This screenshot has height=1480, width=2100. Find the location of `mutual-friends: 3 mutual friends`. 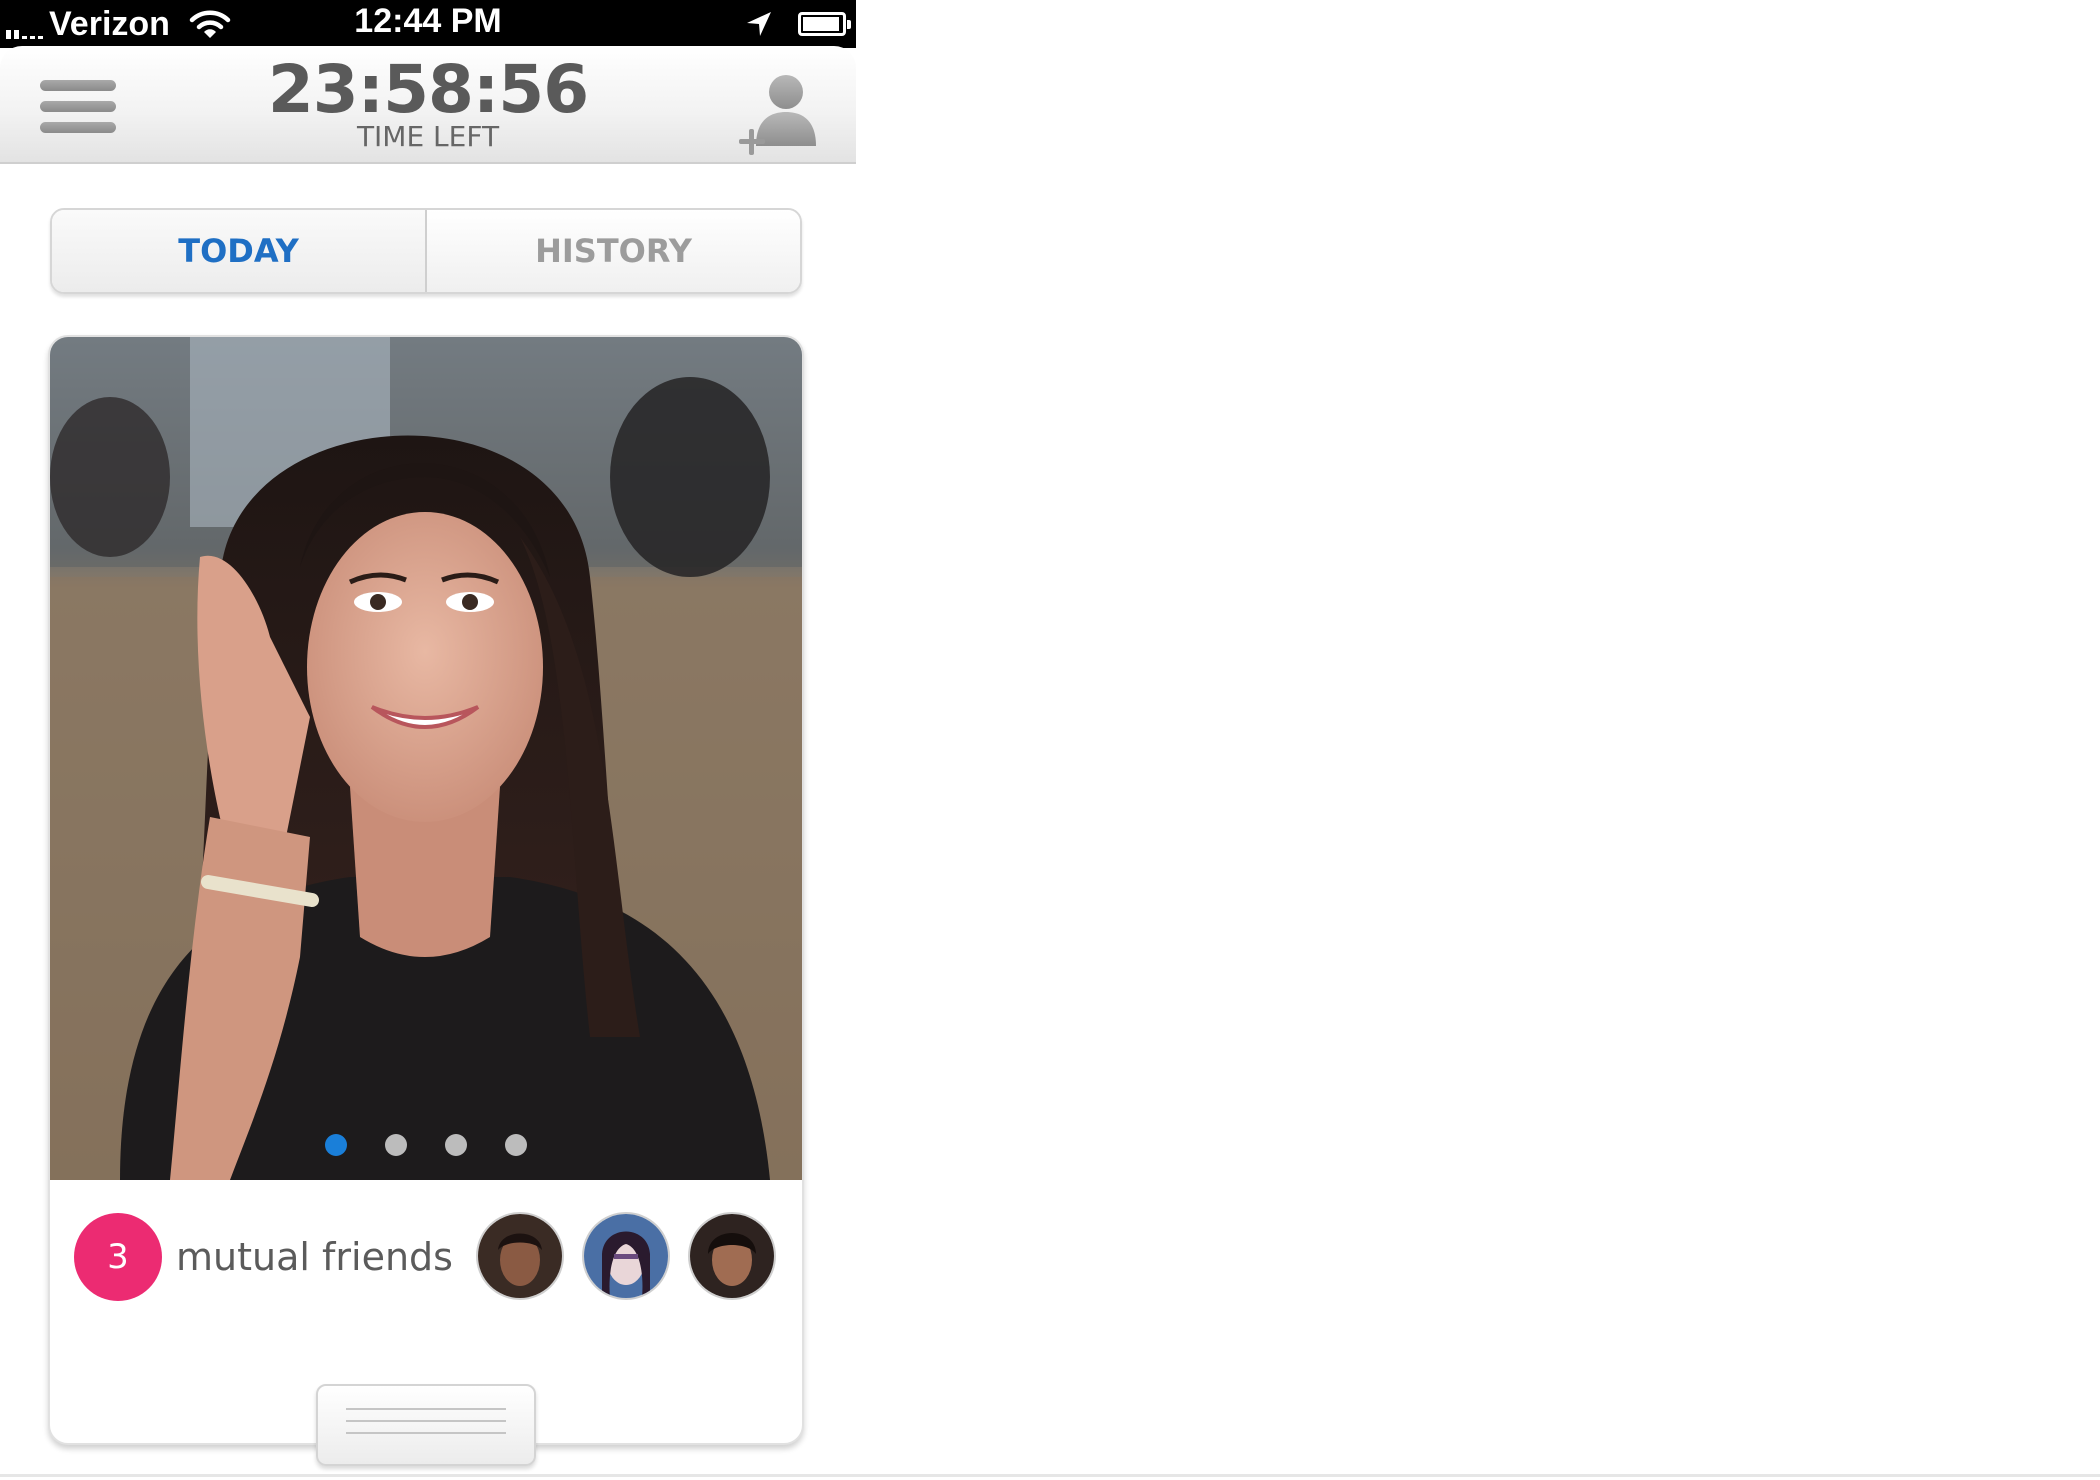

mutual-friends: 3 mutual friends is located at coordinates (263, 1257).